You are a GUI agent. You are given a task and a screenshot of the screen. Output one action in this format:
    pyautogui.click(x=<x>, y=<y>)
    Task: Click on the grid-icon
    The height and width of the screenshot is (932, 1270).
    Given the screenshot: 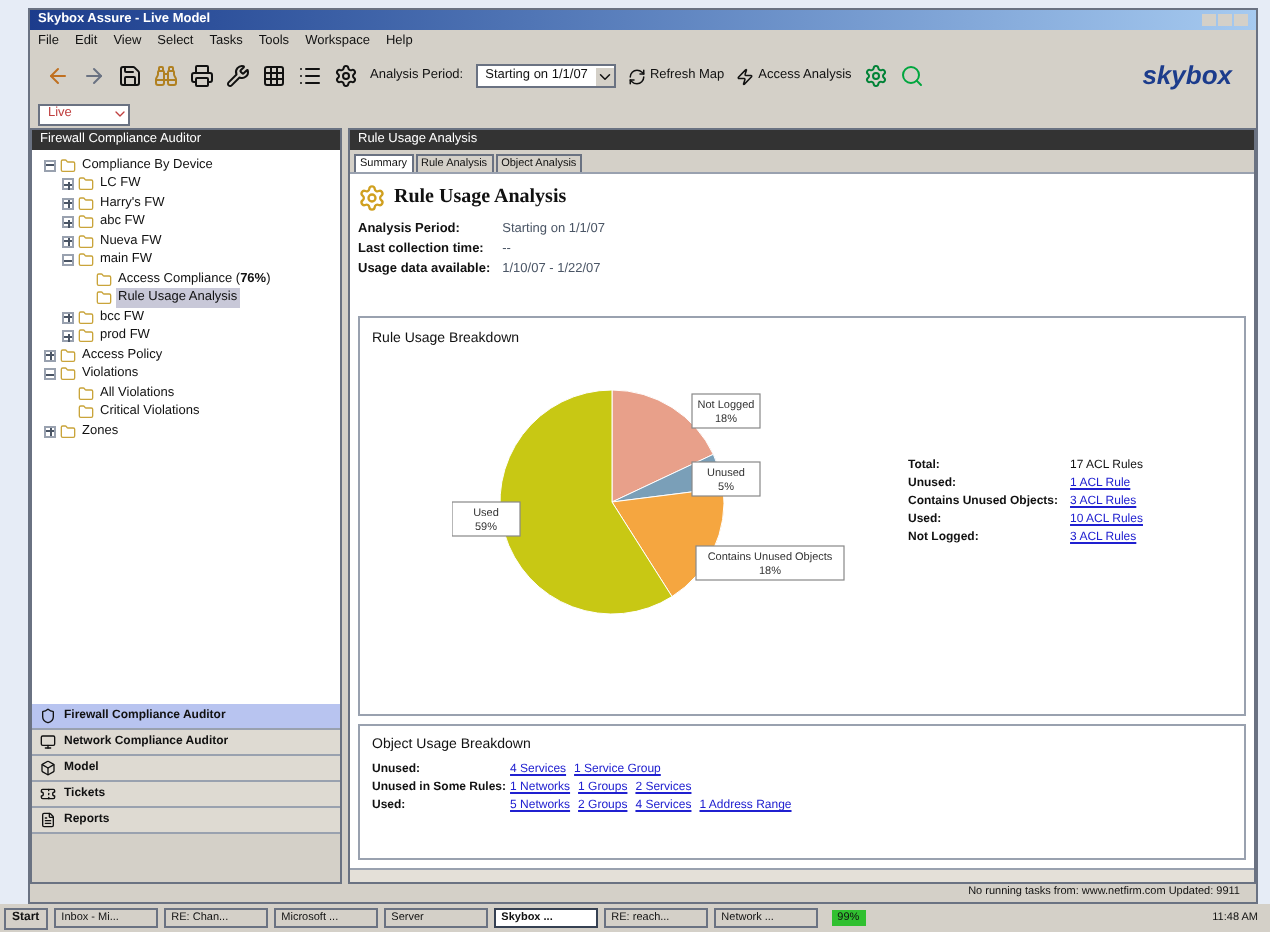 What is the action you would take?
    pyautogui.click(x=274, y=76)
    